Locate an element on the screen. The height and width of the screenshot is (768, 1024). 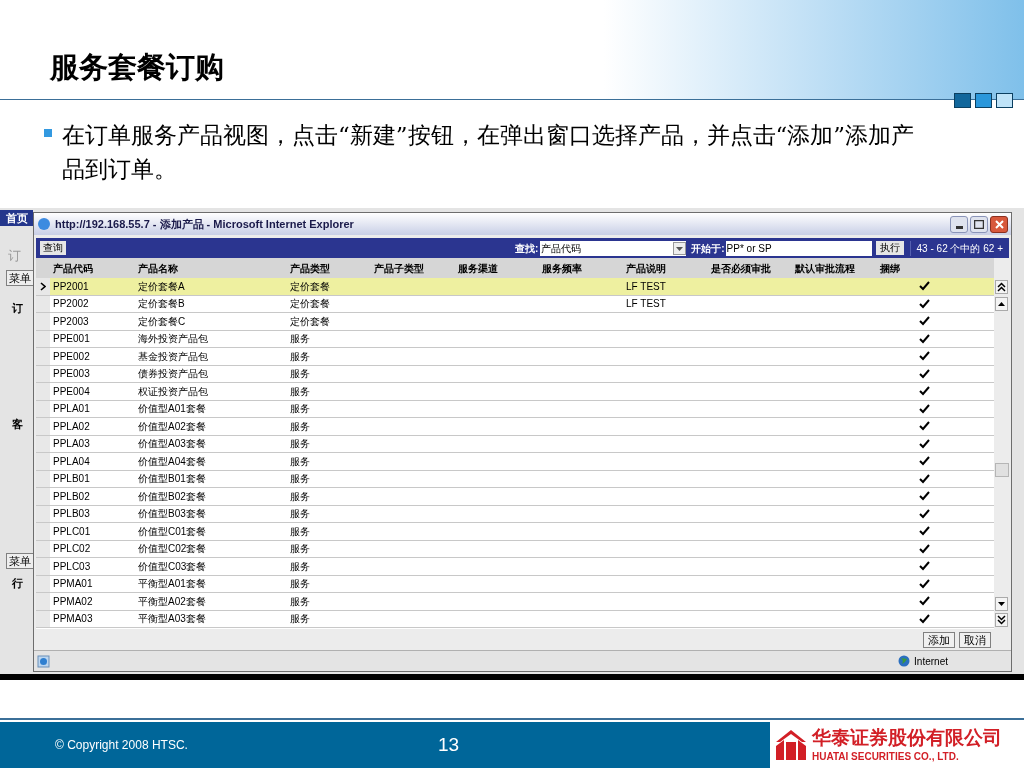
window-title: http://192.168.55.7 - 添加产品 - Microsoft Internet Explorer is located at coordinates (204, 224).